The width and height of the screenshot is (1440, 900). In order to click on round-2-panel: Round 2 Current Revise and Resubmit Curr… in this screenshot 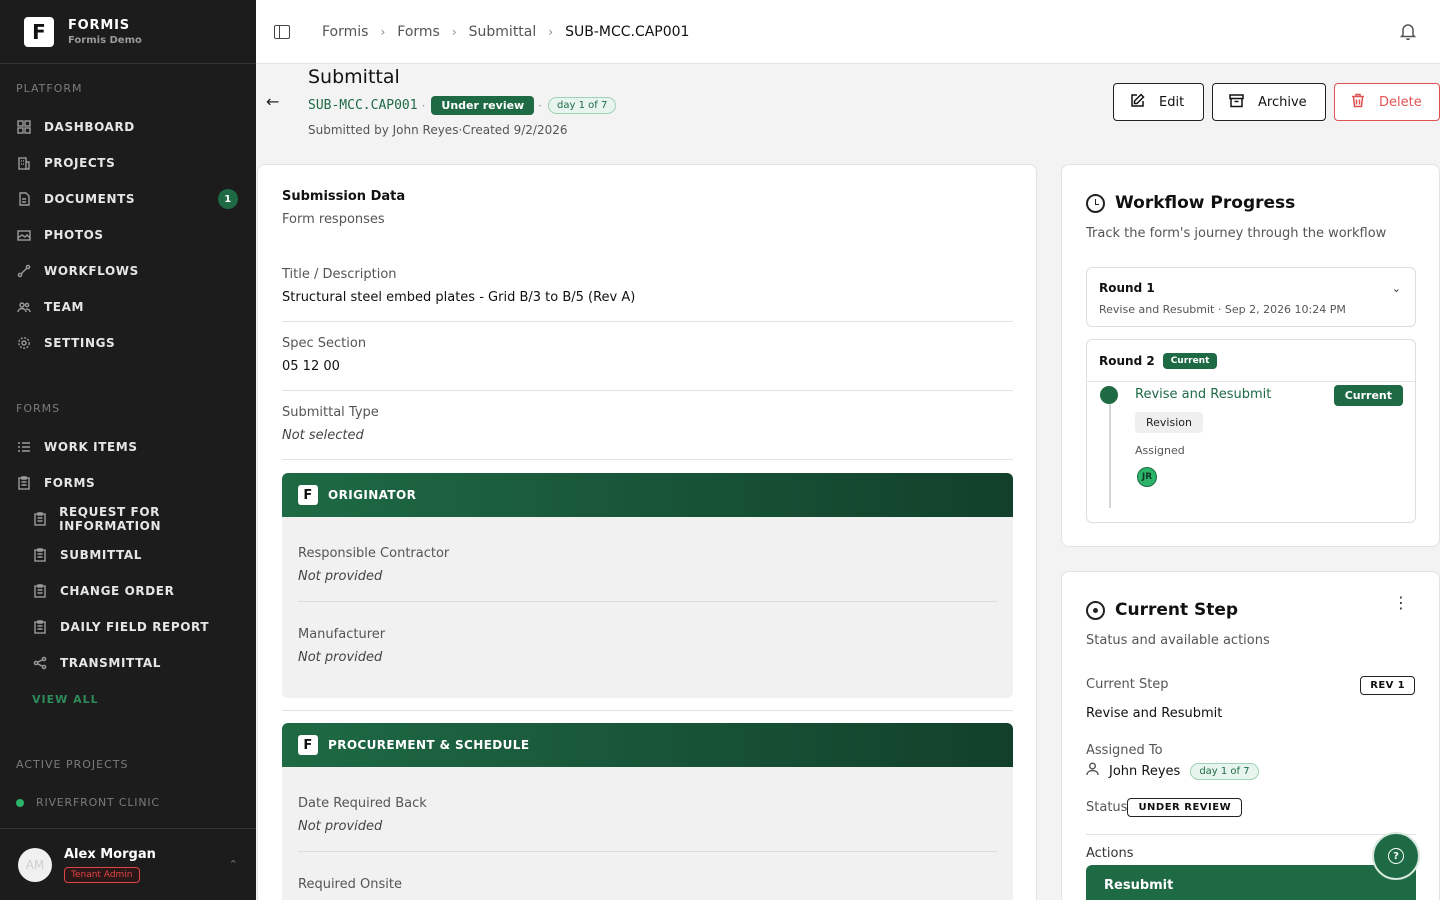, I will do `click(1251, 431)`.